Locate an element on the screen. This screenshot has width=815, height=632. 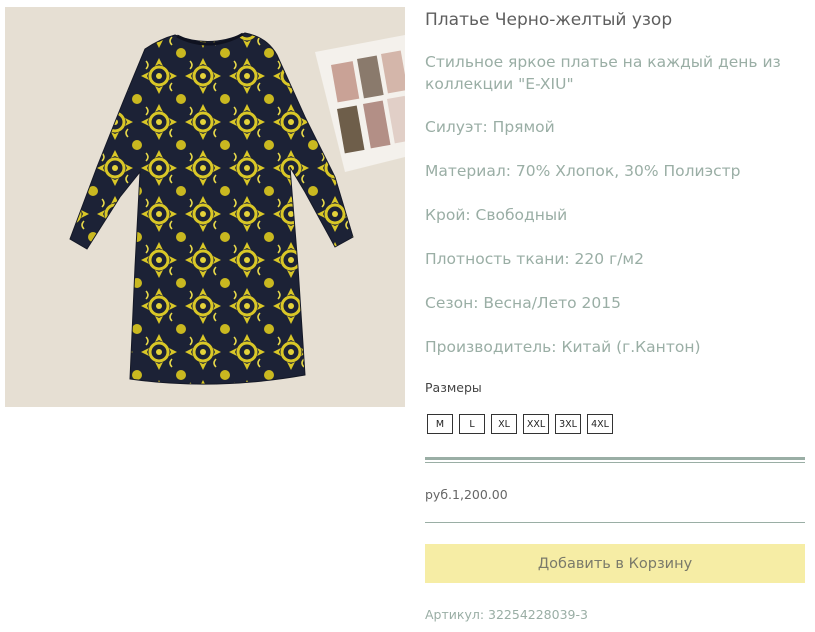
product-title: Платье Черно-желтый узор is located at coordinates (549, 20).